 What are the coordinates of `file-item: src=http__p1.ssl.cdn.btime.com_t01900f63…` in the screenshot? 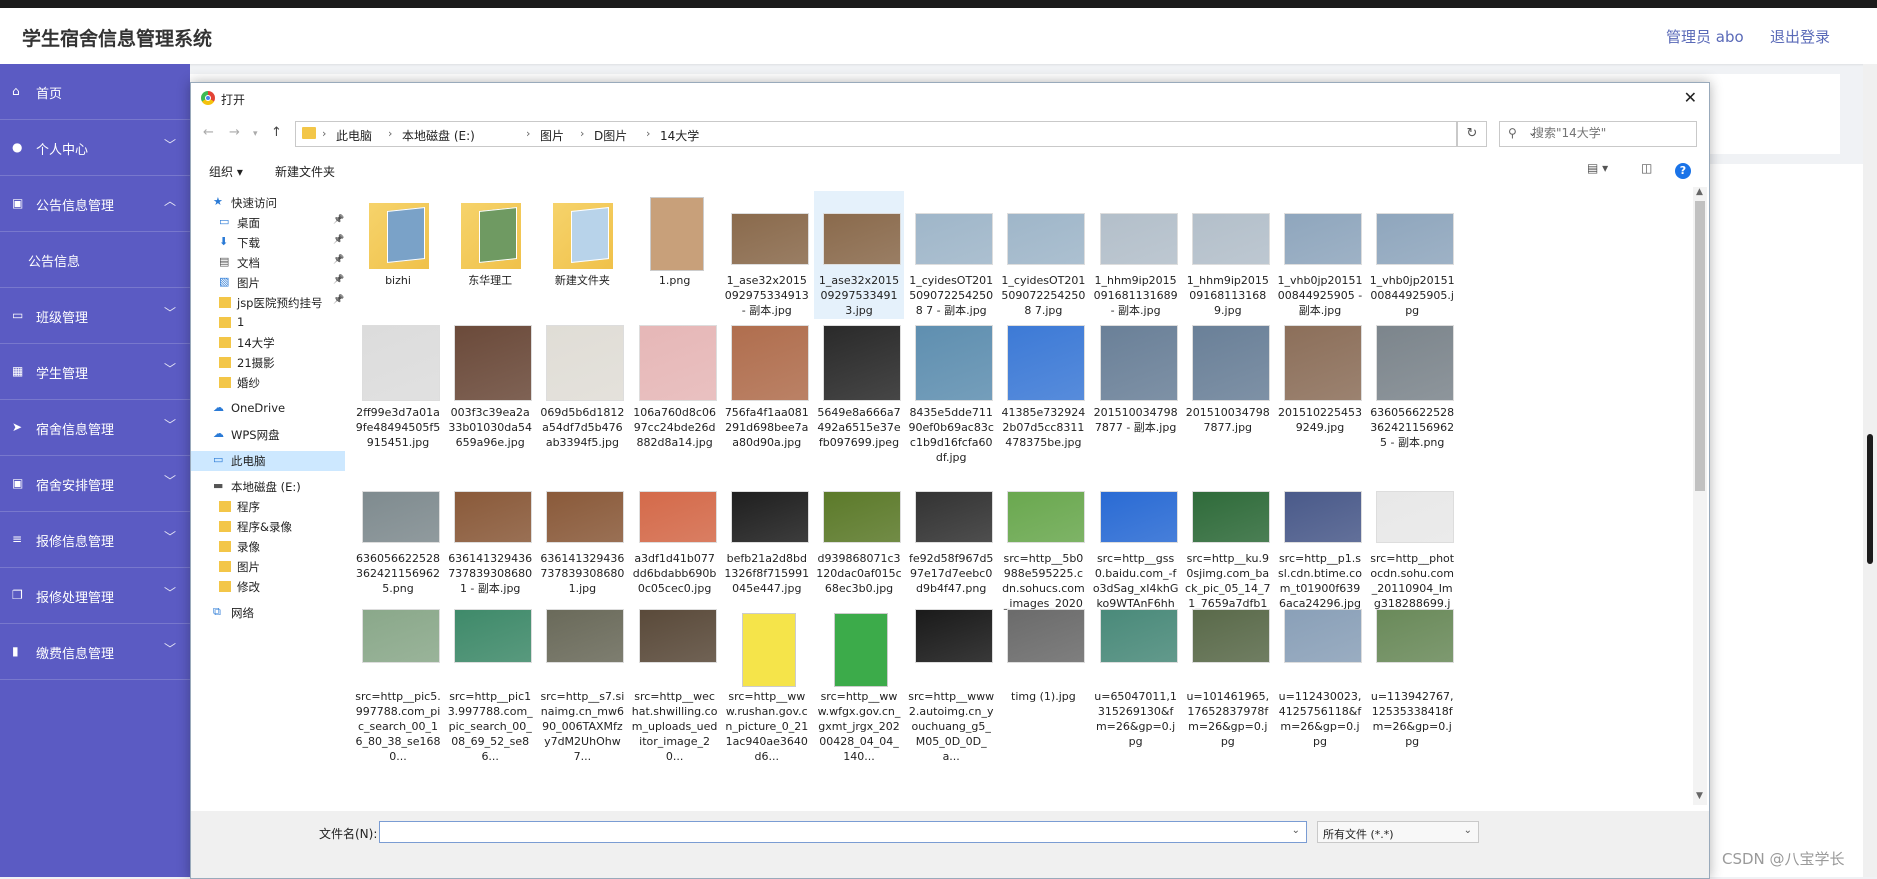 It's located at (1320, 547).